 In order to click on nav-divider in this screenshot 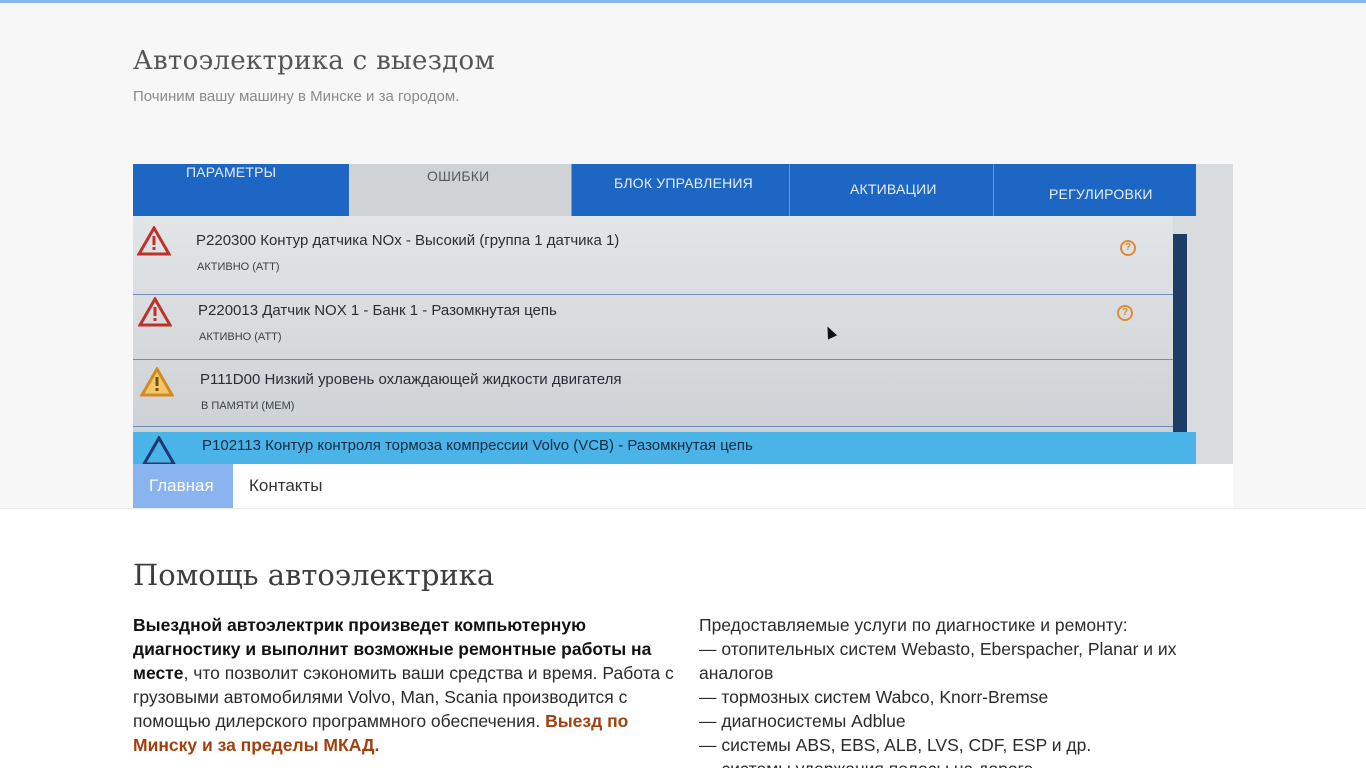, I will do `click(683, 508)`.